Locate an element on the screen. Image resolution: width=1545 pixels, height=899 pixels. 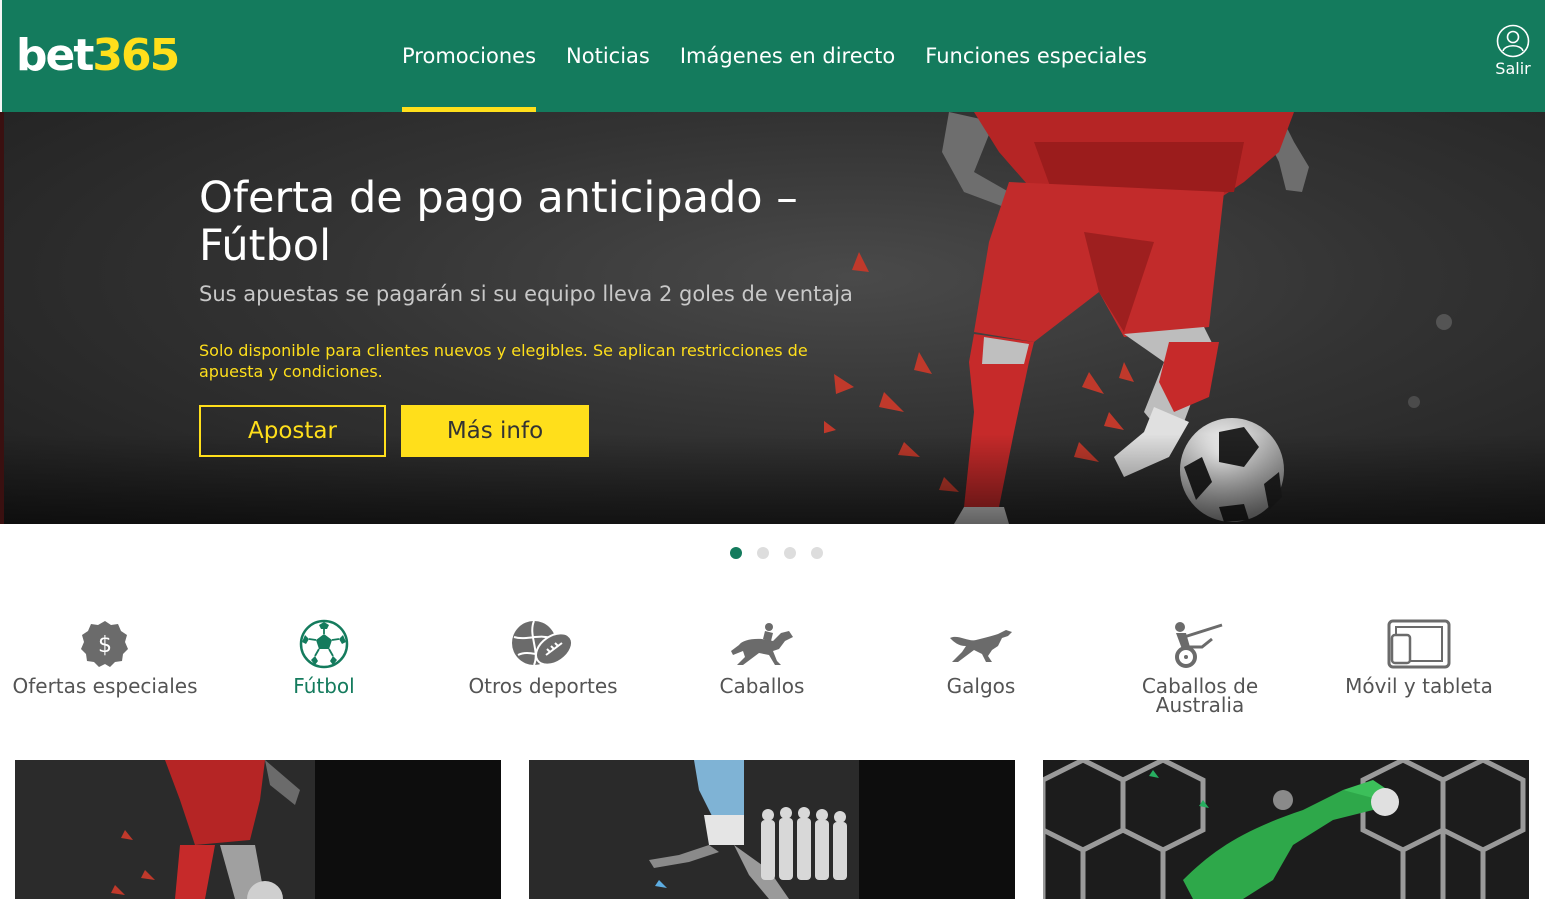
category-caballos-de-australia: Caballos de Australia is located at coordinates (1200, 665).